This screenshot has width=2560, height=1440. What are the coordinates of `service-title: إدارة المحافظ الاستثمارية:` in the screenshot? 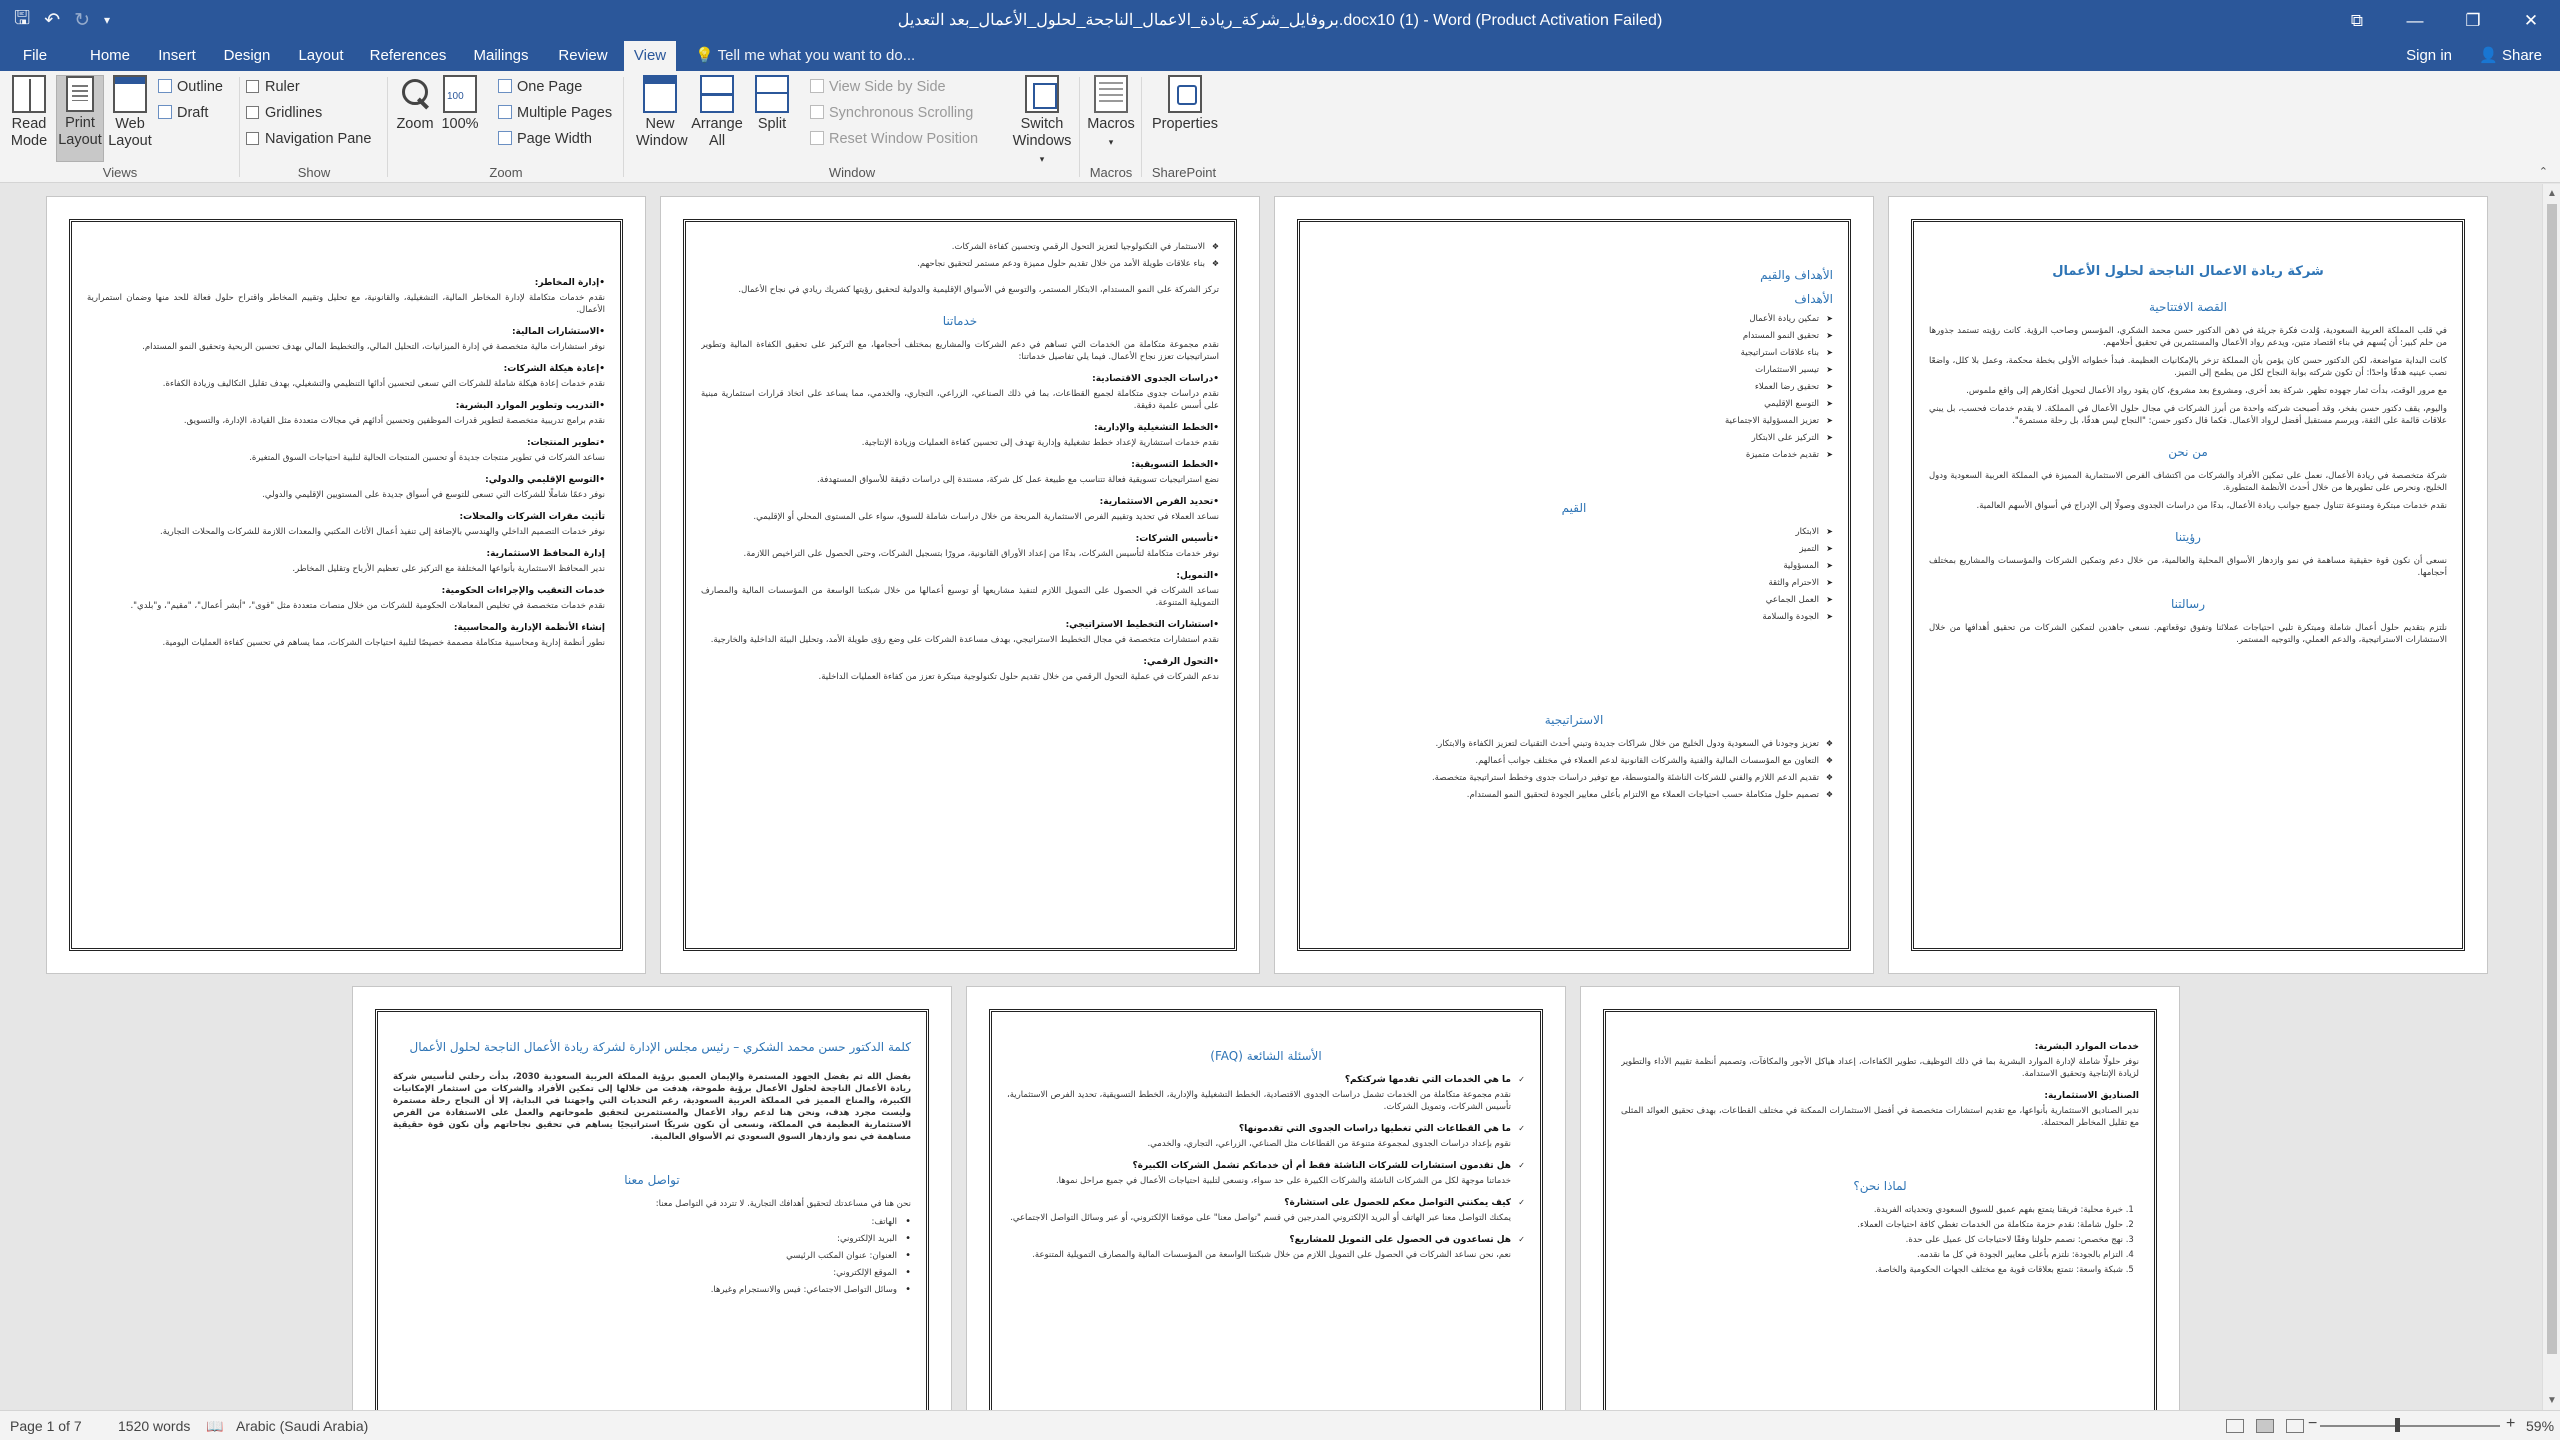 It's located at (545, 554).